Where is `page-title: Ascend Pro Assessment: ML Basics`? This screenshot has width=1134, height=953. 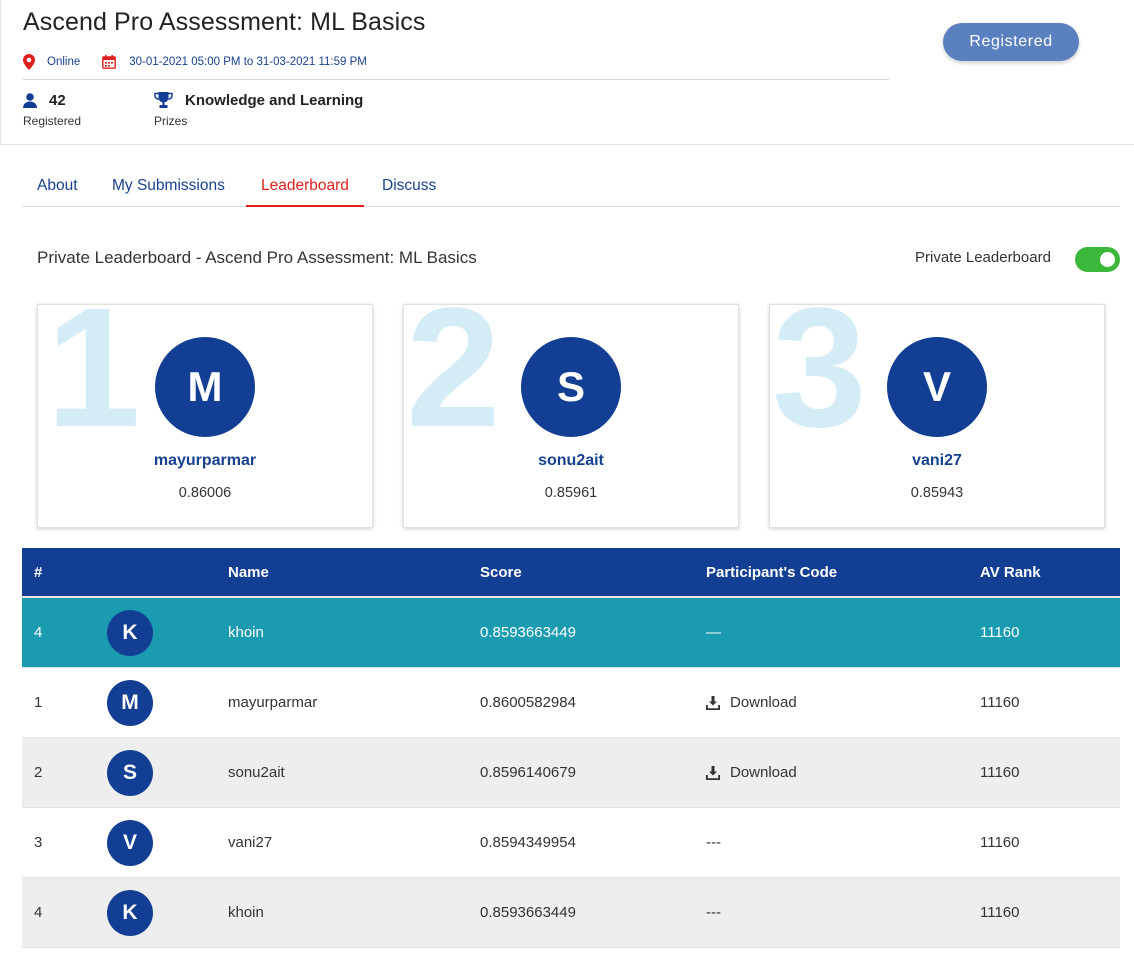 page-title: Ascend Pro Assessment: ML Basics is located at coordinates (224, 22).